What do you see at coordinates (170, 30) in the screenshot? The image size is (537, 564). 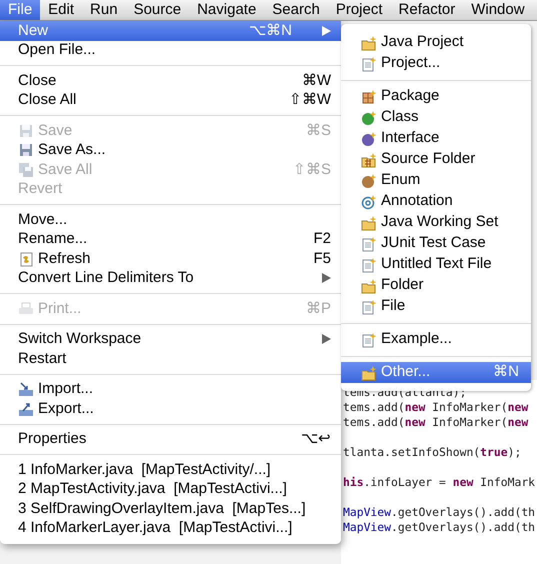 I see `menu-item: New ⌥⌘N` at bounding box center [170, 30].